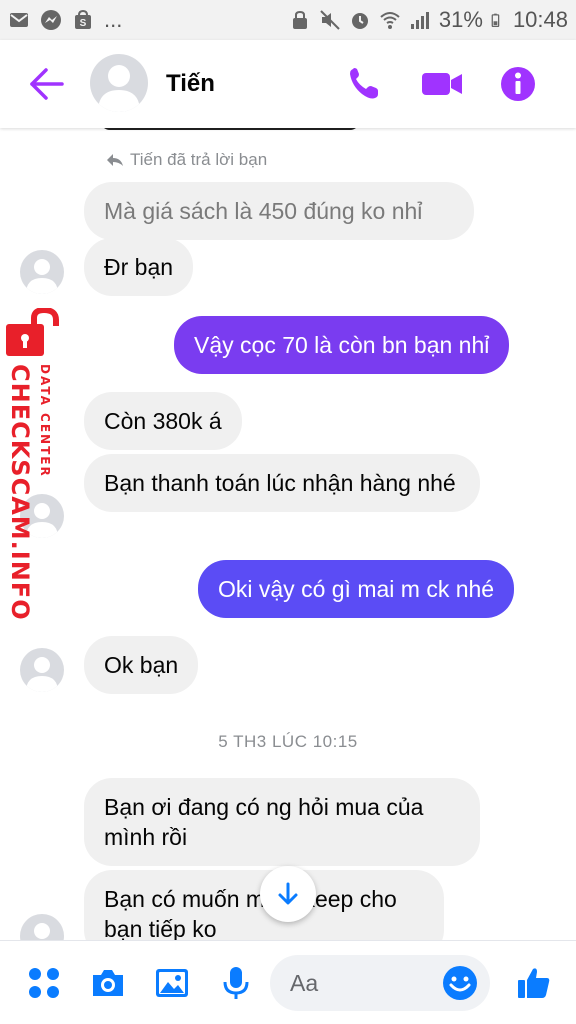  I want to click on reply-notice-text: Tiến đã trả lời bạn, so click(199, 159).